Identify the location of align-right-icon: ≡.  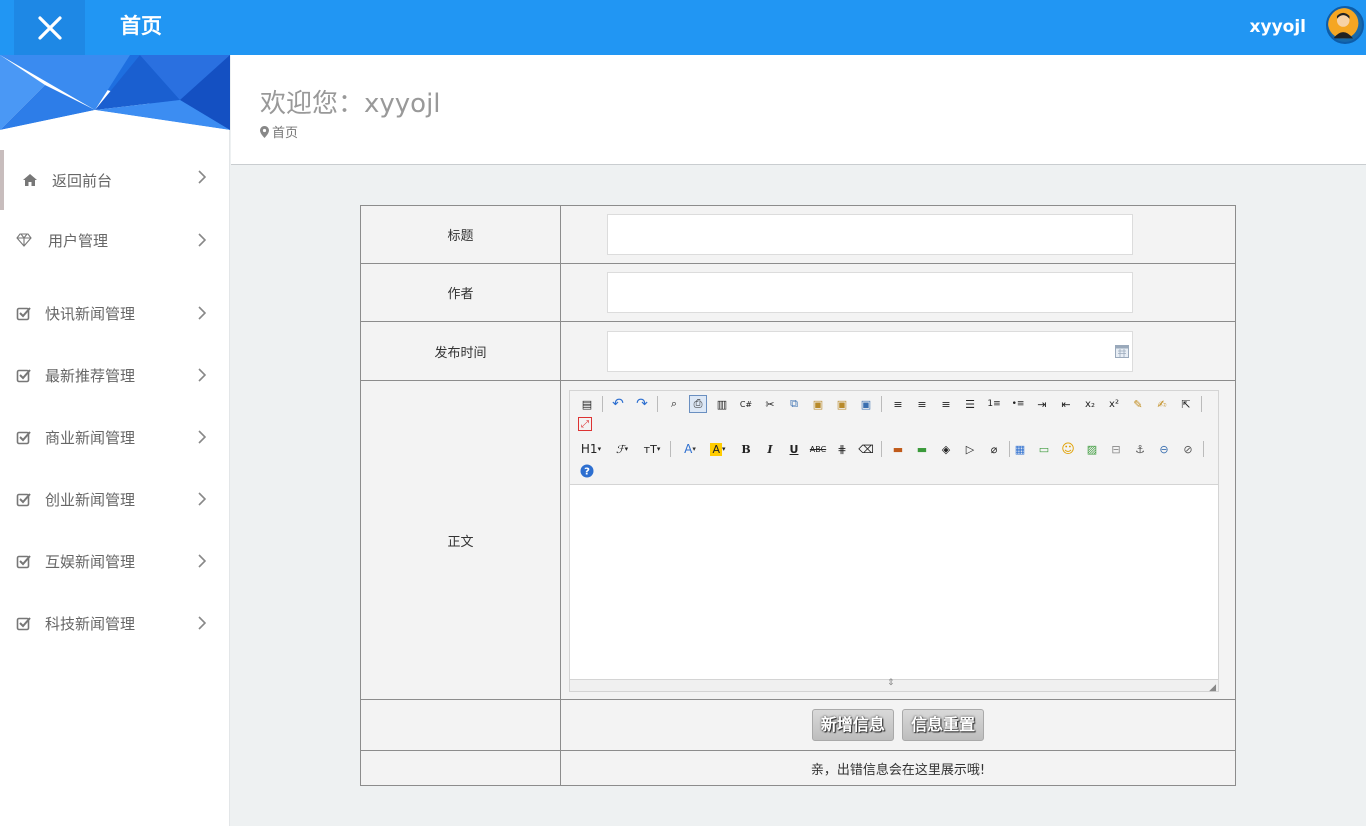
(946, 404).